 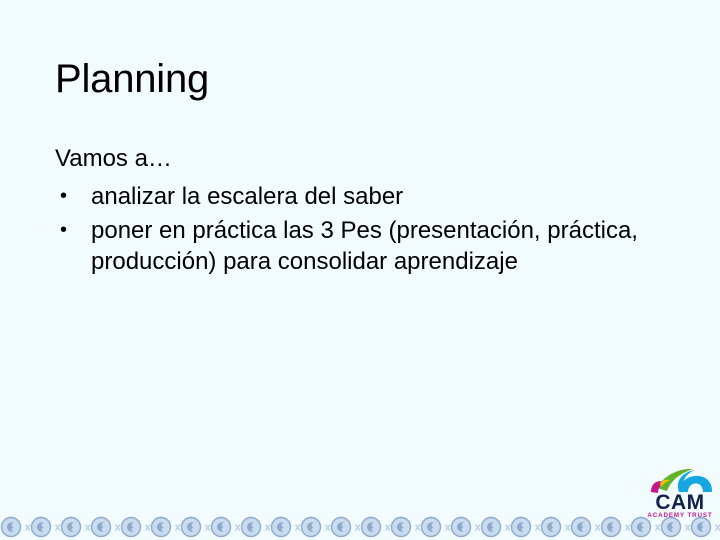 What do you see at coordinates (247, 196) in the screenshot?
I see `list-item-label: analizar la escalera del saber` at bounding box center [247, 196].